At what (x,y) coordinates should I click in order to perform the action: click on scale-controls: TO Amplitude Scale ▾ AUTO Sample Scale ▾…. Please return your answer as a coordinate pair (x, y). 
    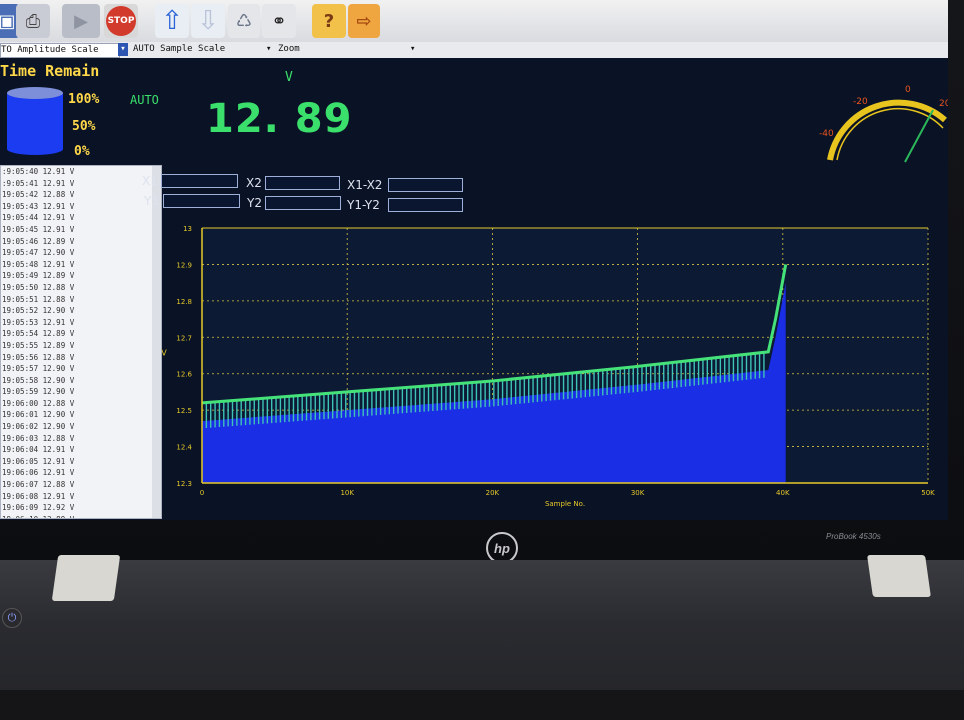
    Looking at the image, I should click on (474, 50).